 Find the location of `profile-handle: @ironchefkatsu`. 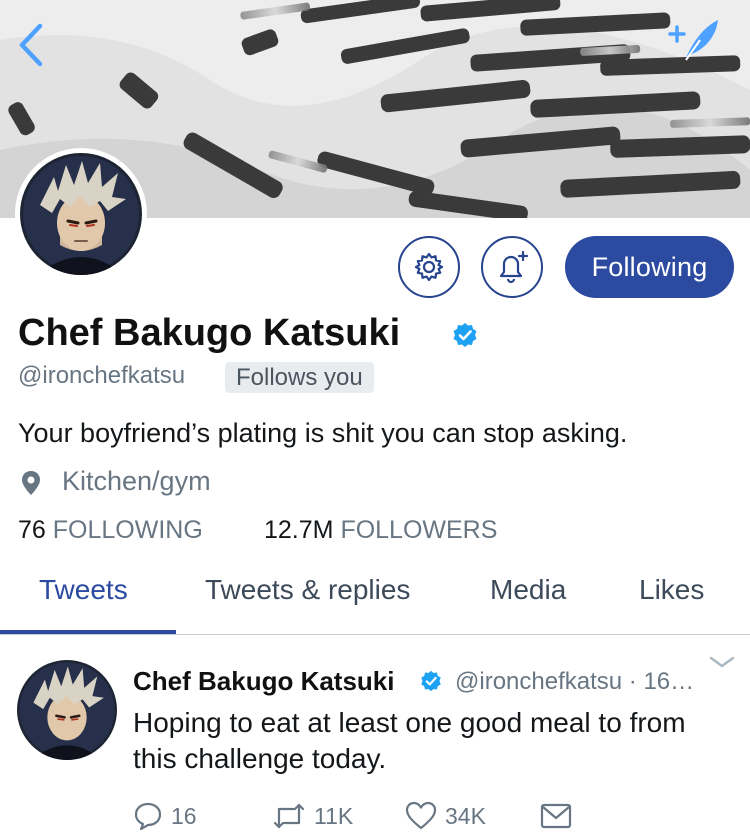

profile-handle: @ironchefkatsu is located at coordinates (102, 375).